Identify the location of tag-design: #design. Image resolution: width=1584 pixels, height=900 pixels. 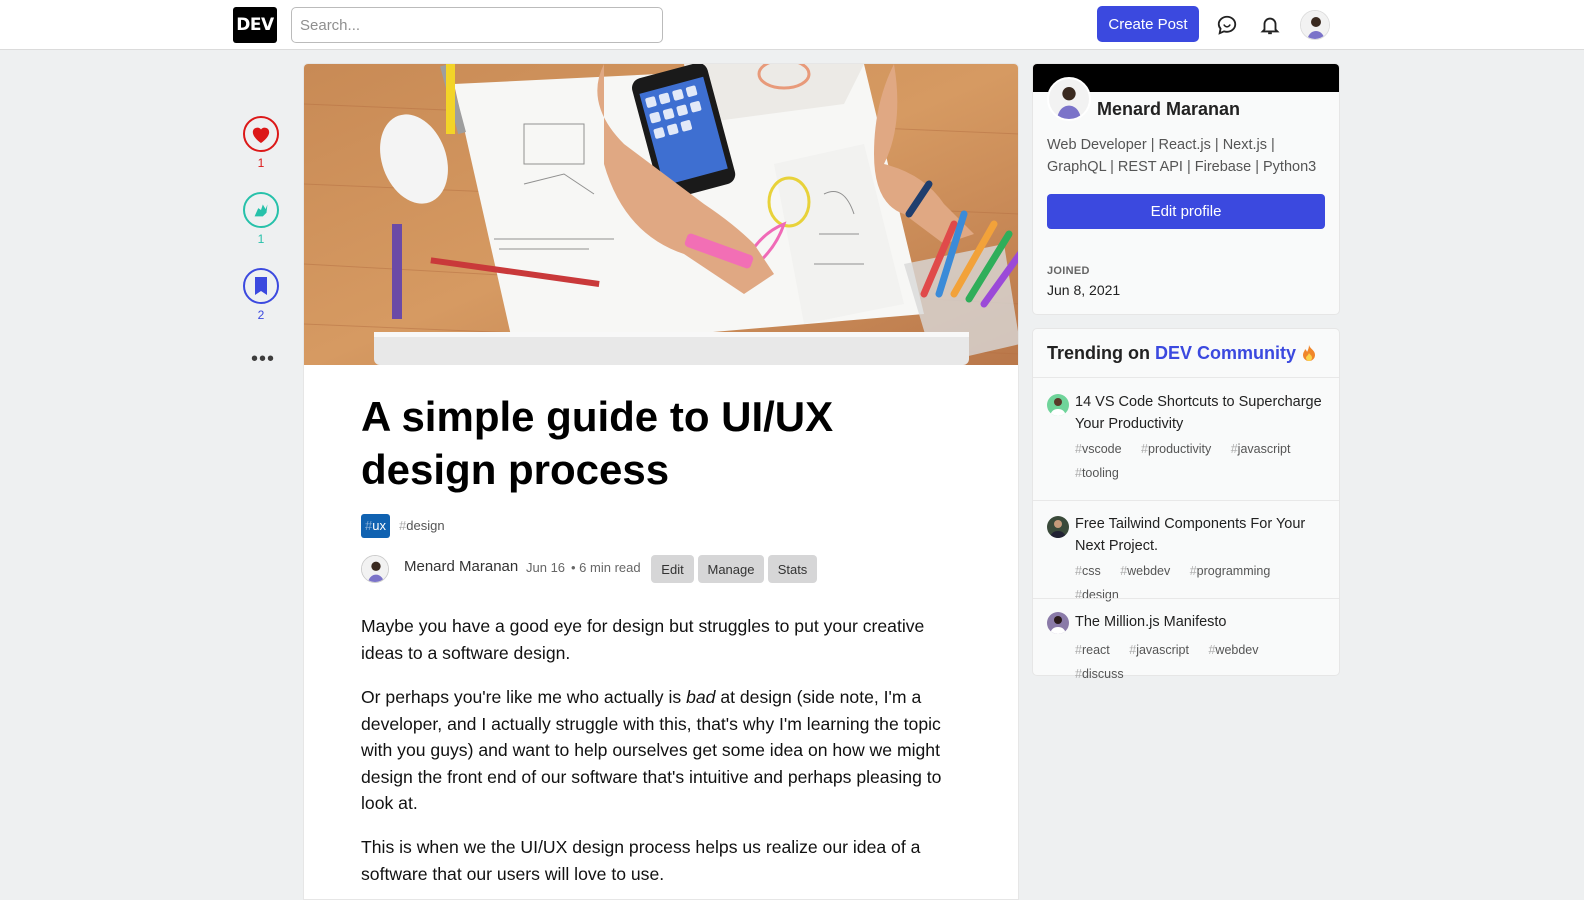
(422, 526).